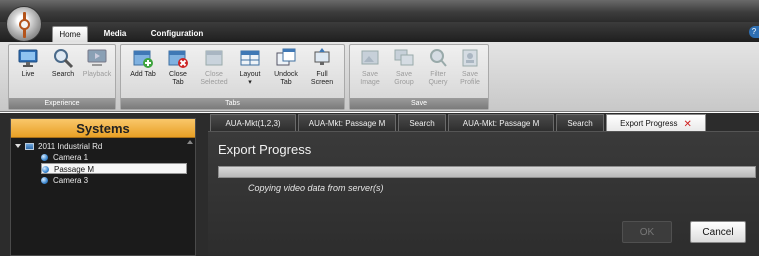  What do you see at coordinates (250, 82) in the screenshot?
I see `layout-dropdown-arrow: ▾` at bounding box center [250, 82].